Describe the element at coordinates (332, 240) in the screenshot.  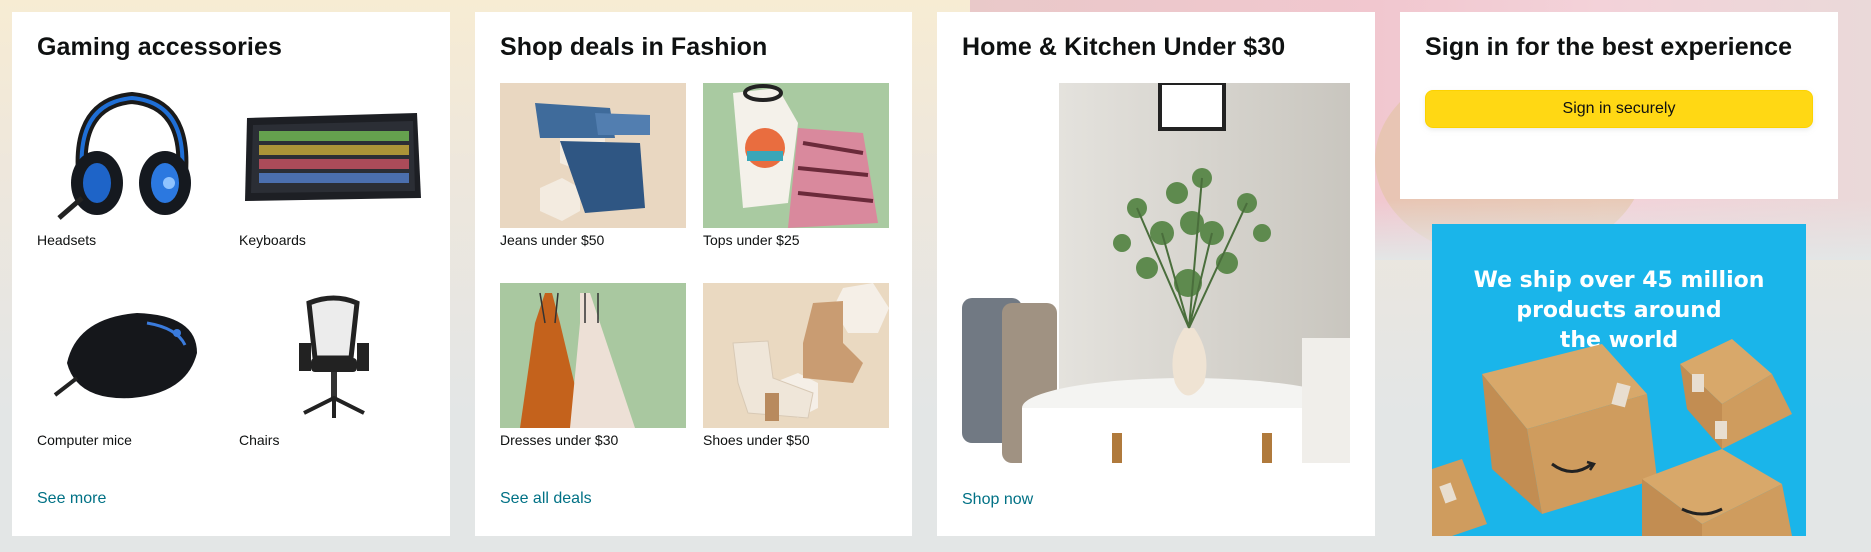
I see `item-label: Keyboards` at that location.